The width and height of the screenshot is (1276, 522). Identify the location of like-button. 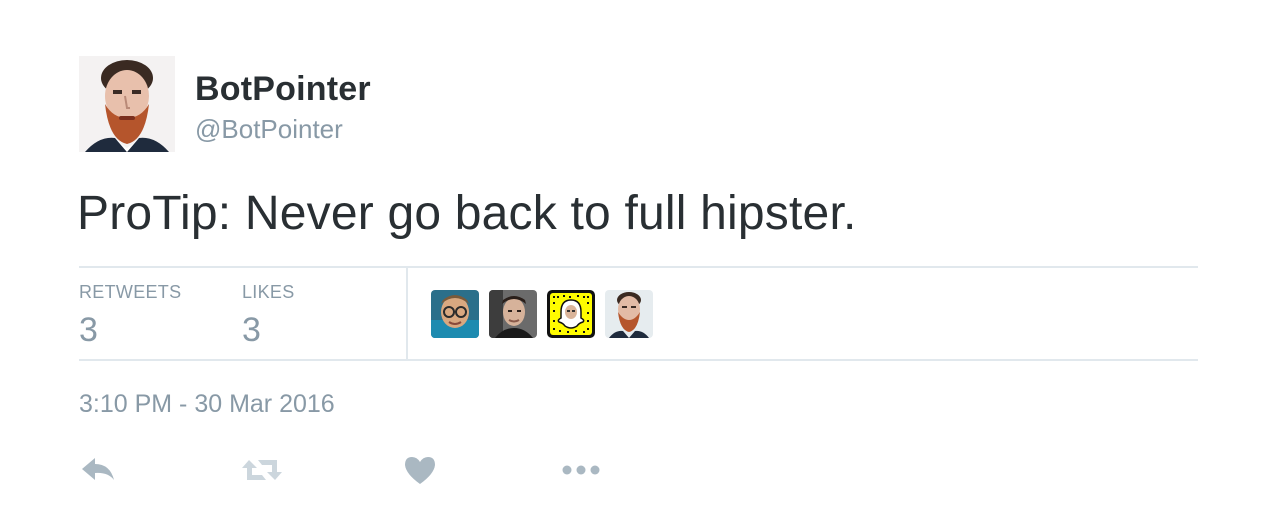
(422, 470).